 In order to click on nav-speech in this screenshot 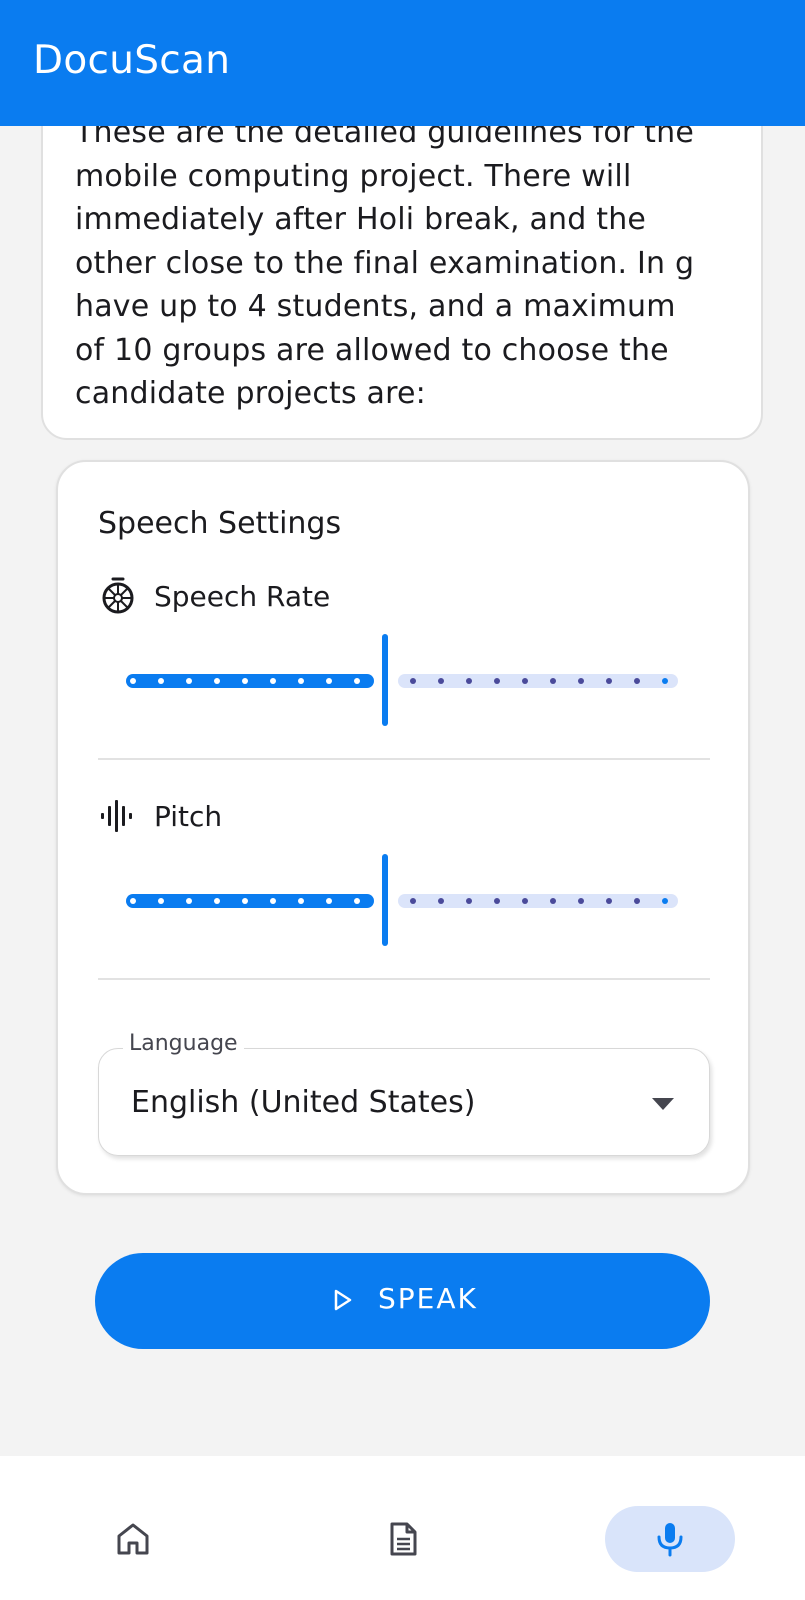, I will do `click(670, 1539)`.